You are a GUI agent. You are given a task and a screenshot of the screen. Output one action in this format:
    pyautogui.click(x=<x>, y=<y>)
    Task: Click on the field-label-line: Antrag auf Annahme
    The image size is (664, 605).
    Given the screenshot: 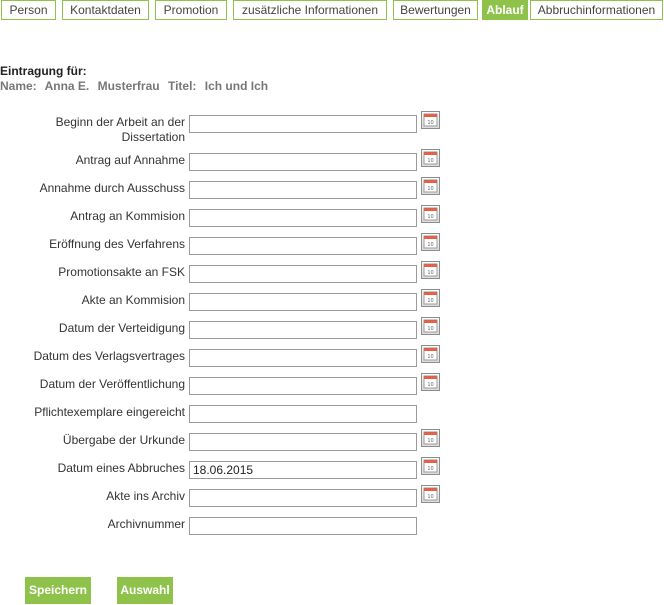 What is the action you would take?
    pyautogui.click(x=130, y=160)
    